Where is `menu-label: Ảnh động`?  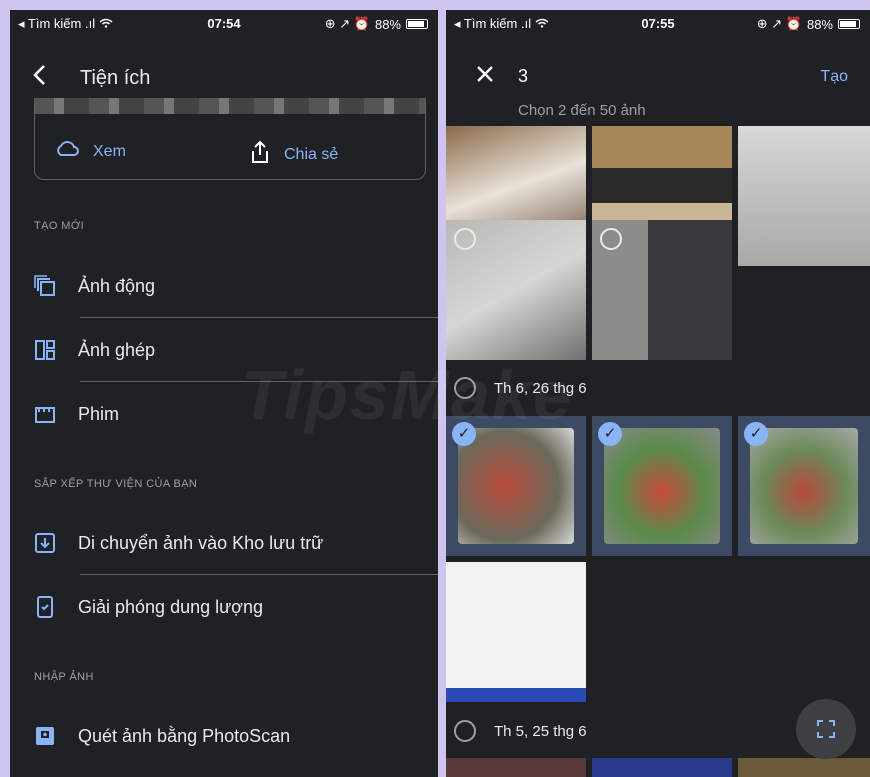 menu-label: Ảnh động is located at coordinates (117, 285).